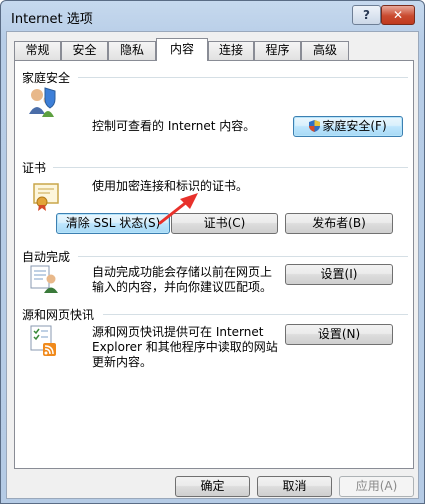 This screenshot has width=425, height=504. I want to click on tab-general: 常规, so click(37, 50).